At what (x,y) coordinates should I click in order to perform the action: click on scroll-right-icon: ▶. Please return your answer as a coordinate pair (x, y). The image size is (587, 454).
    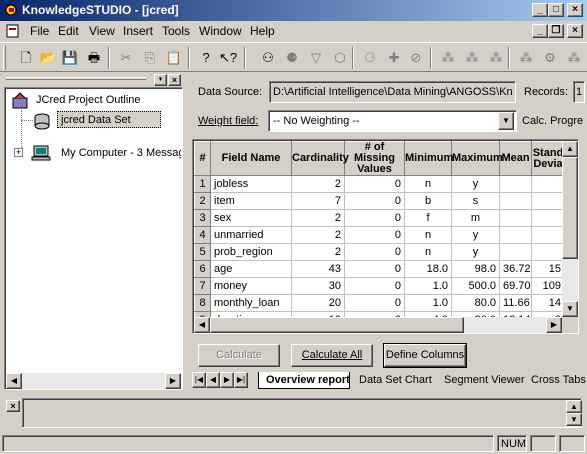
    Looking at the image, I should click on (173, 381).